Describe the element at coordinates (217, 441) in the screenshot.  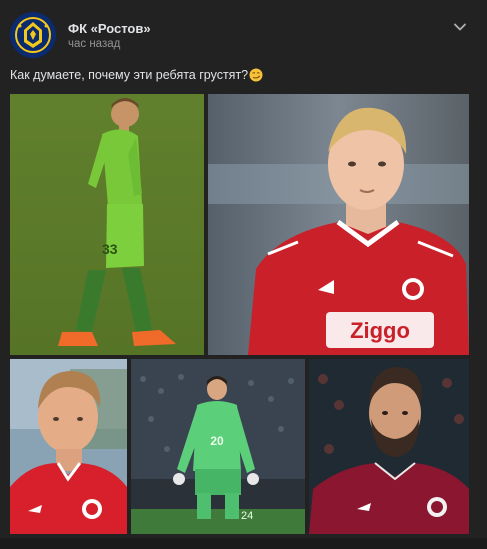
I see `svg-text: 20` at that location.